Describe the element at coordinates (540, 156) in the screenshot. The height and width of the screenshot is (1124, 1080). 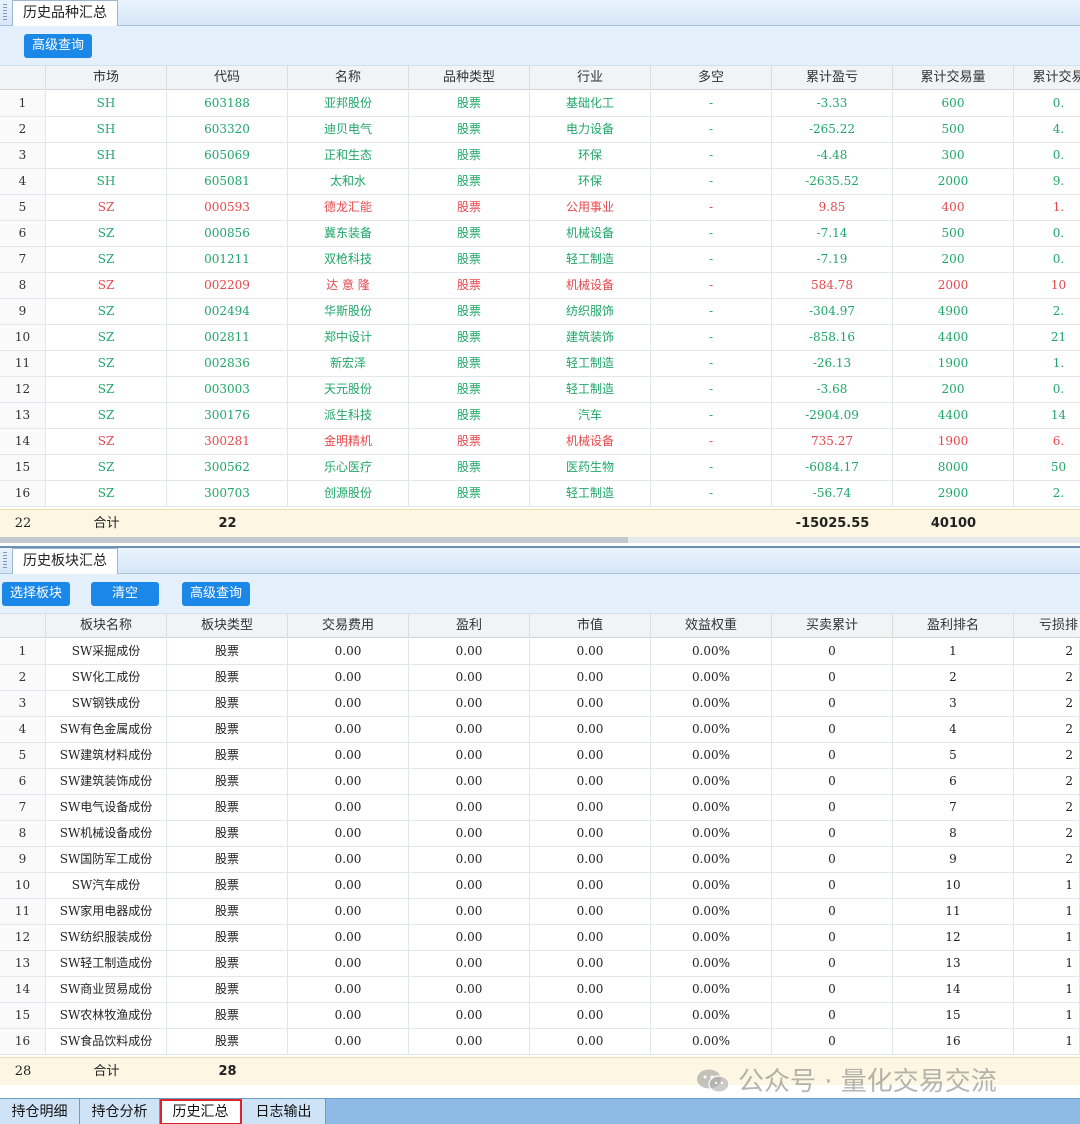
I see `table-row: 3 SH 605069 正和生态 股票 环保 - -4.48 300 0.` at that location.